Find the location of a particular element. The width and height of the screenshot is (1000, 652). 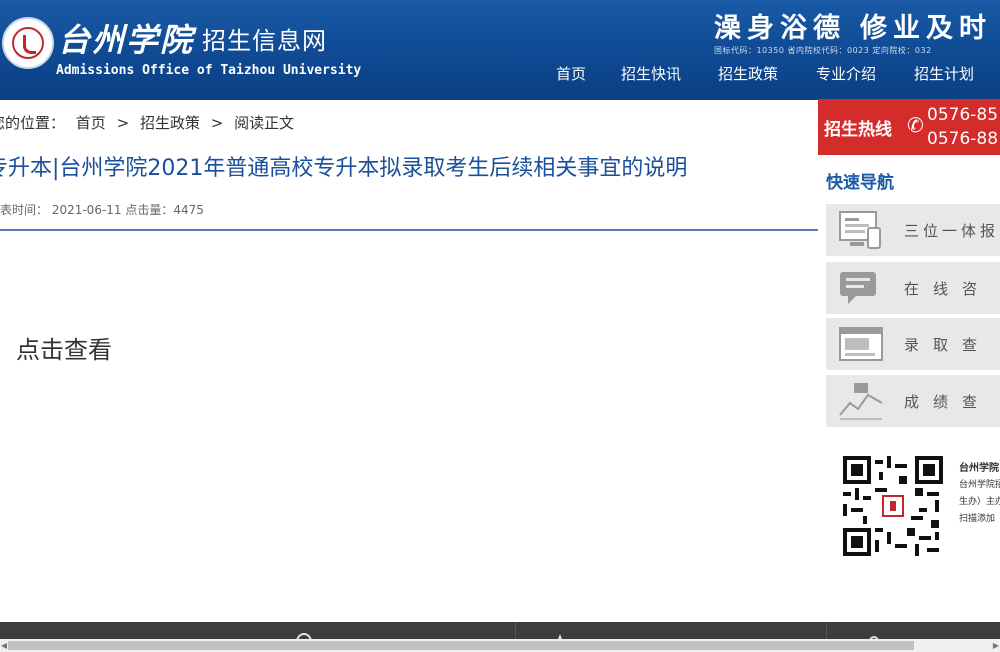

scroll-right-icon: ▶ is located at coordinates (996, 645).